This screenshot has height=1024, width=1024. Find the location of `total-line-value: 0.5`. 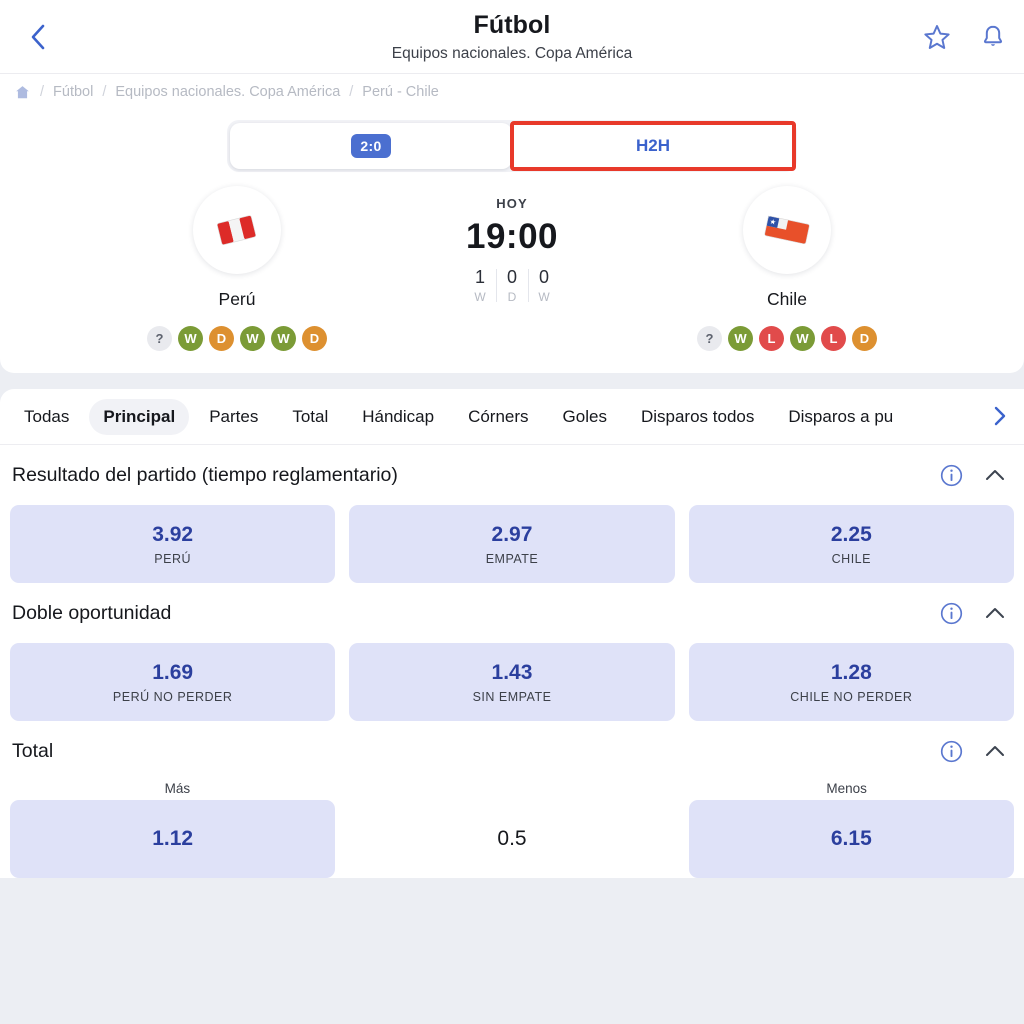

total-line-value: 0.5 is located at coordinates (512, 838).